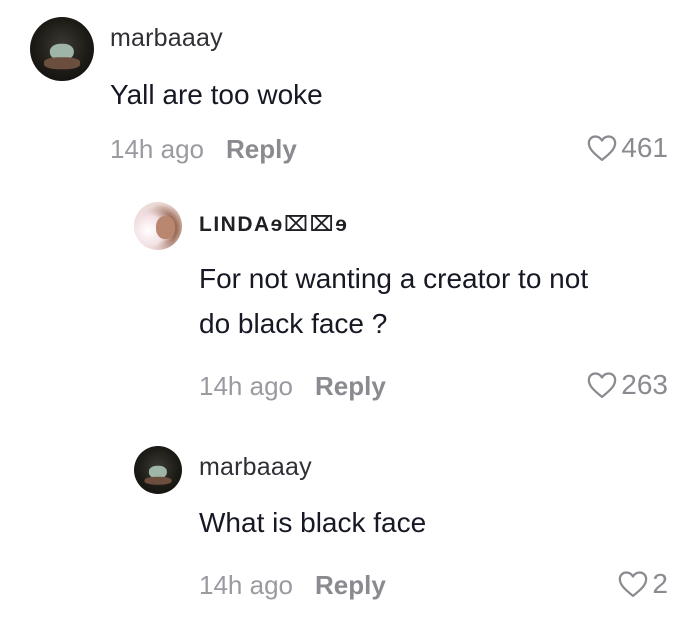 Image resolution: width=688 pixels, height=626 pixels. Describe the element at coordinates (165, 228) in the screenshot. I see `avatar-face-graphic` at that location.